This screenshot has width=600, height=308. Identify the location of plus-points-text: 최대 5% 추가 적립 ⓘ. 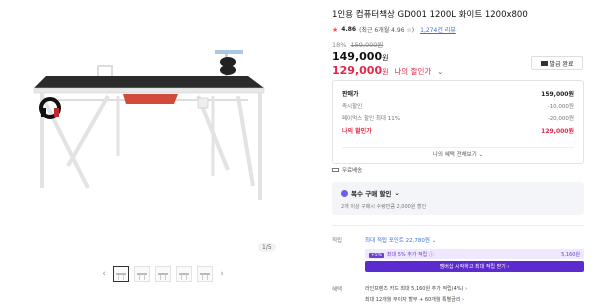
(410, 254).